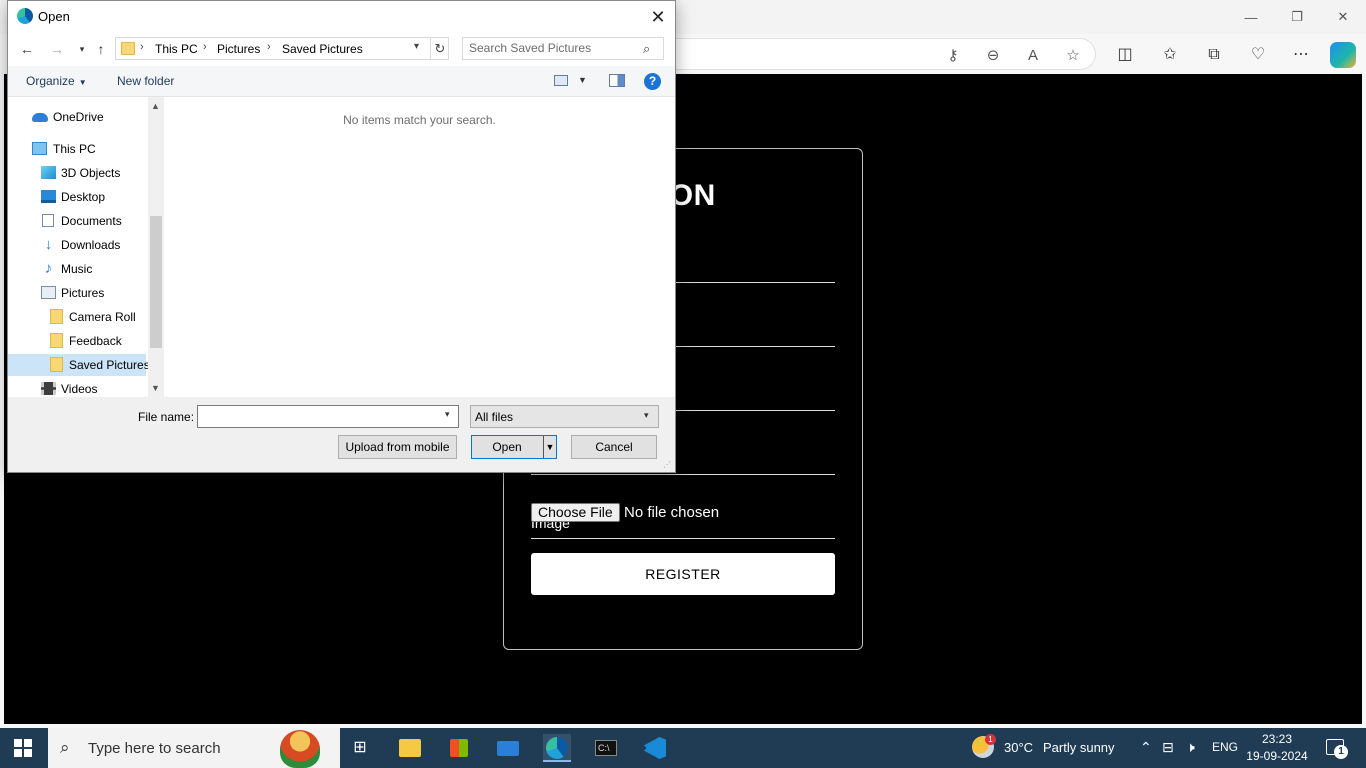 The image size is (1366, 768). What do you see at coordinates (74, 149) in the screenshot?
I see `tree-item-label: This PC` at bounding box center [74, 149].